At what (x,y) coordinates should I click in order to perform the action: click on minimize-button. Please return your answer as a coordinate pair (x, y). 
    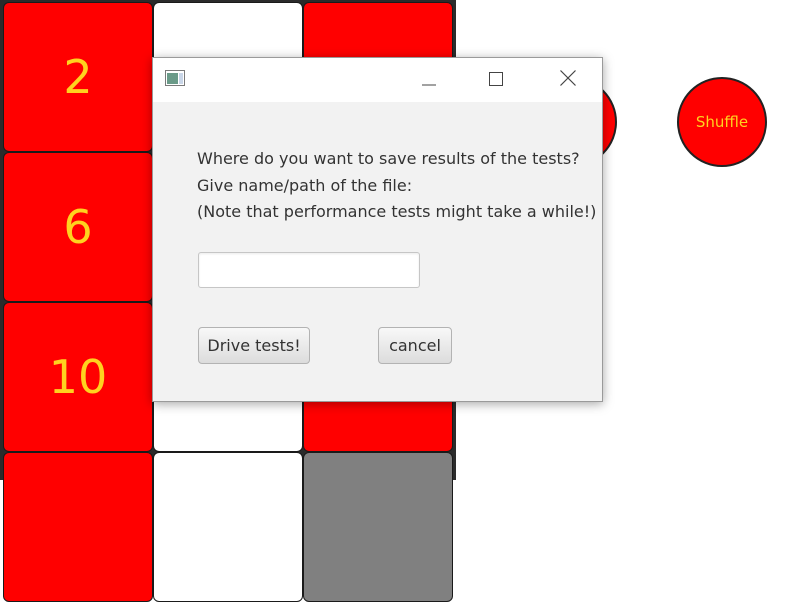
    Looking at the image, I should click on (429, 80).